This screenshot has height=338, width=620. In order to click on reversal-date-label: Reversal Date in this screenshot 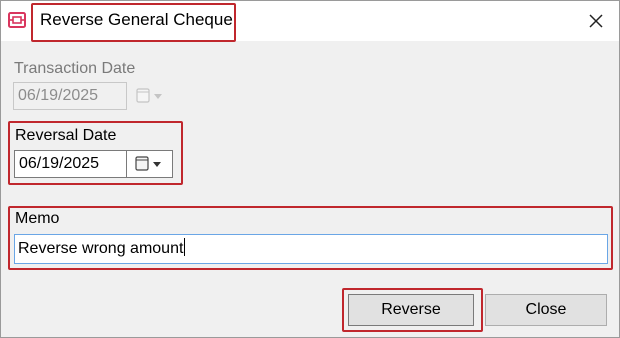, I will do `click(66, 135)`.